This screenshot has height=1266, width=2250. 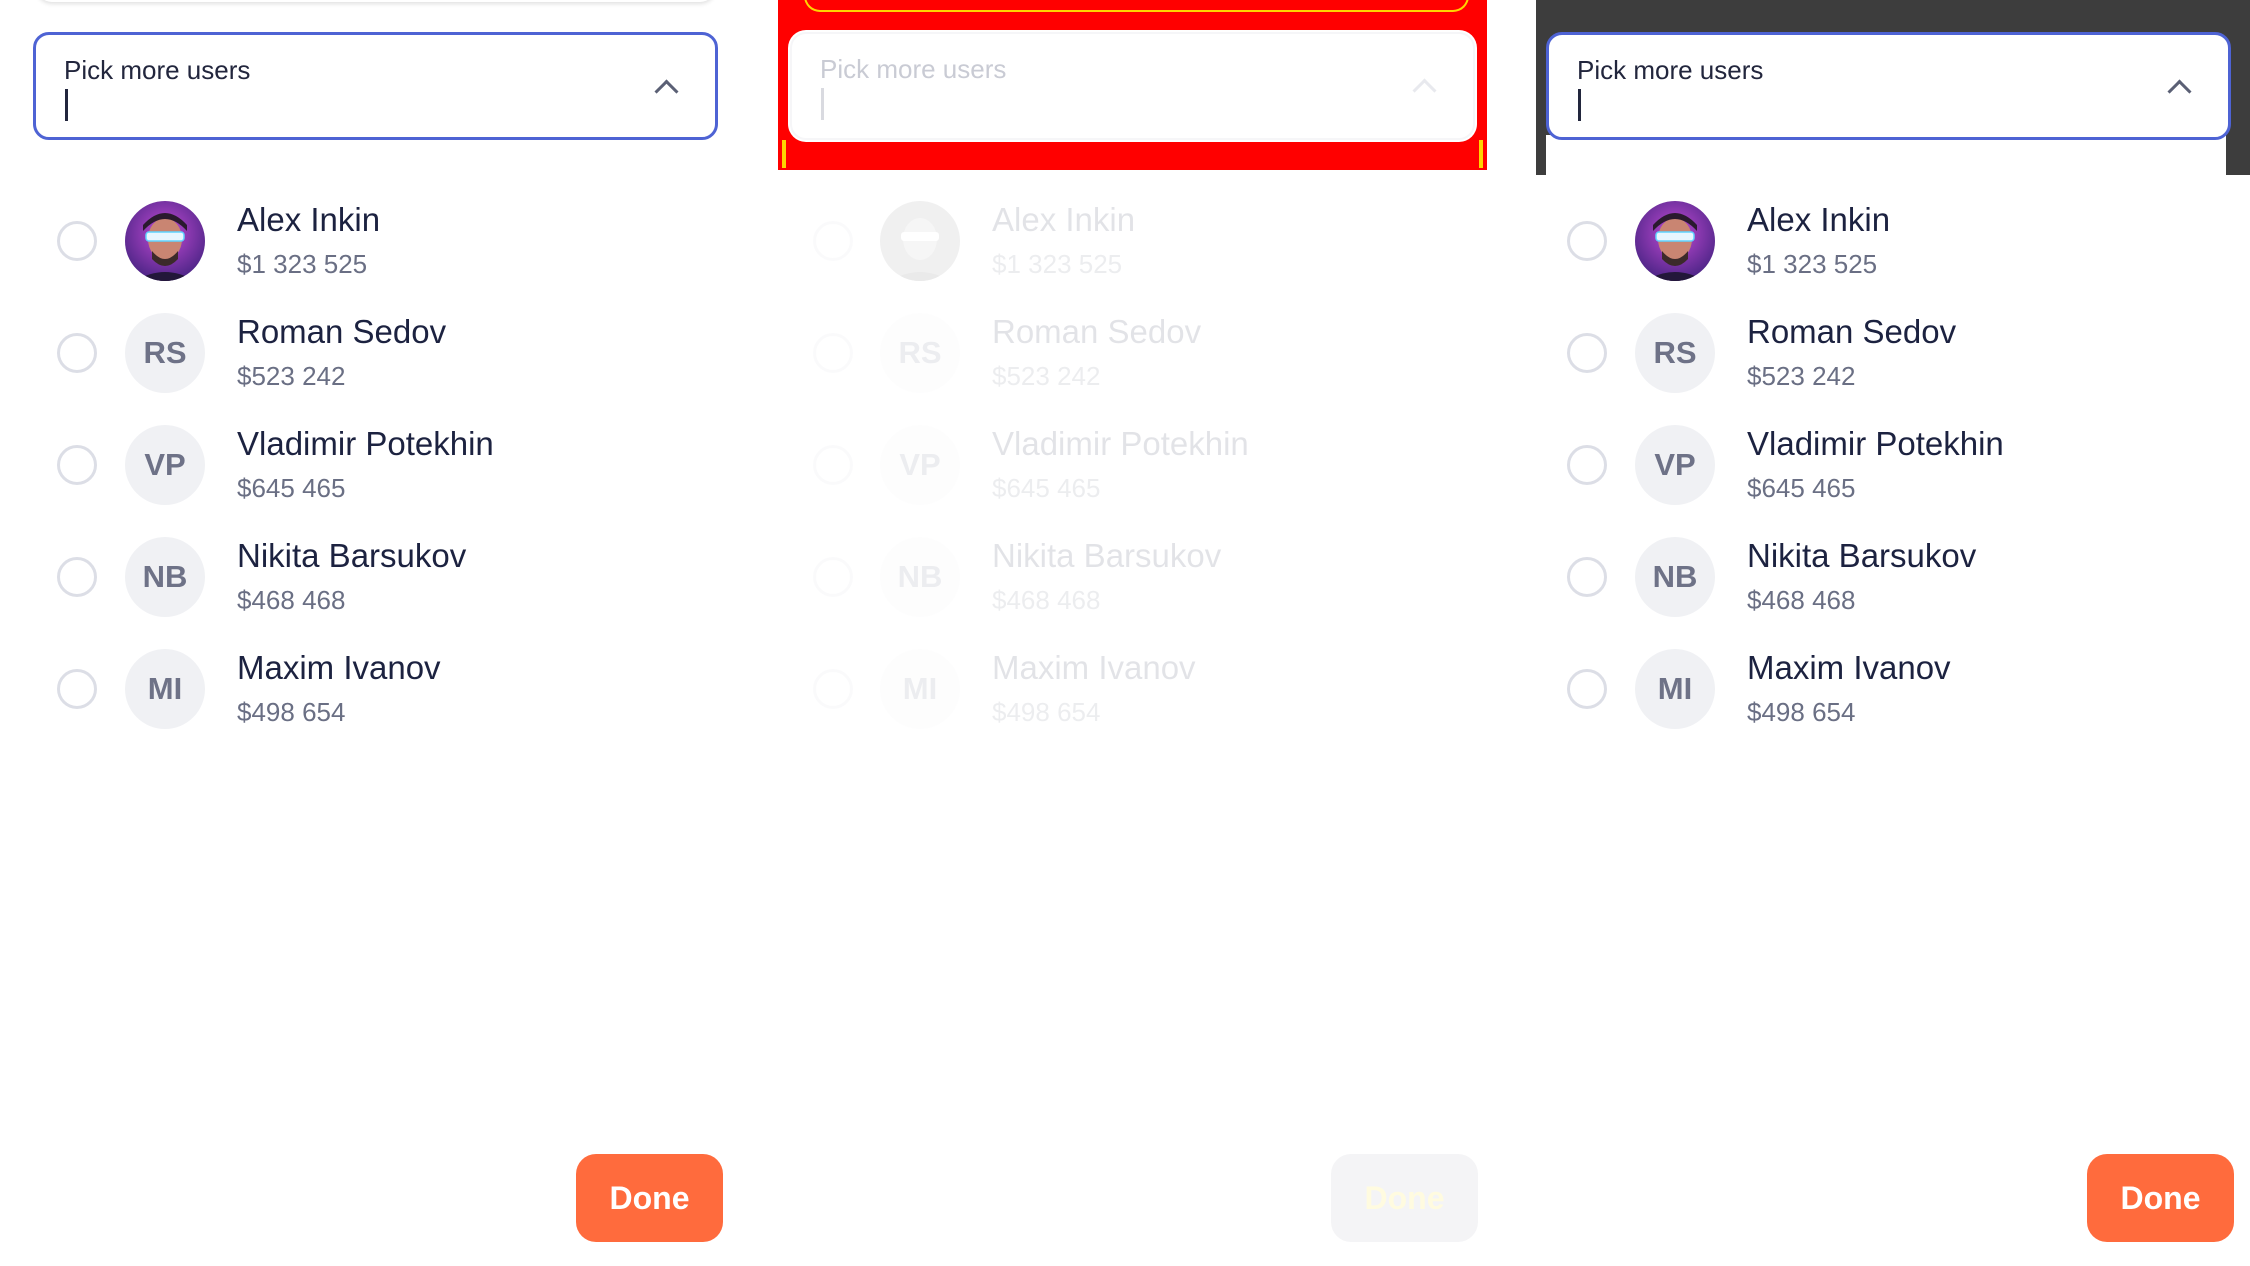 I want to click on header-outline, so click(x=1136, y=6).